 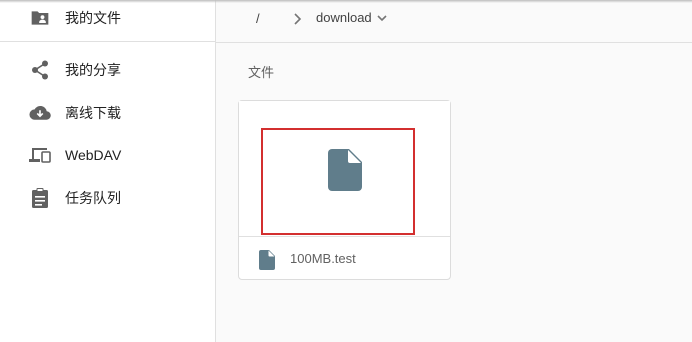 I want to click on sidebar-item-my-files: 我的文件, so click(x=107, y=19).